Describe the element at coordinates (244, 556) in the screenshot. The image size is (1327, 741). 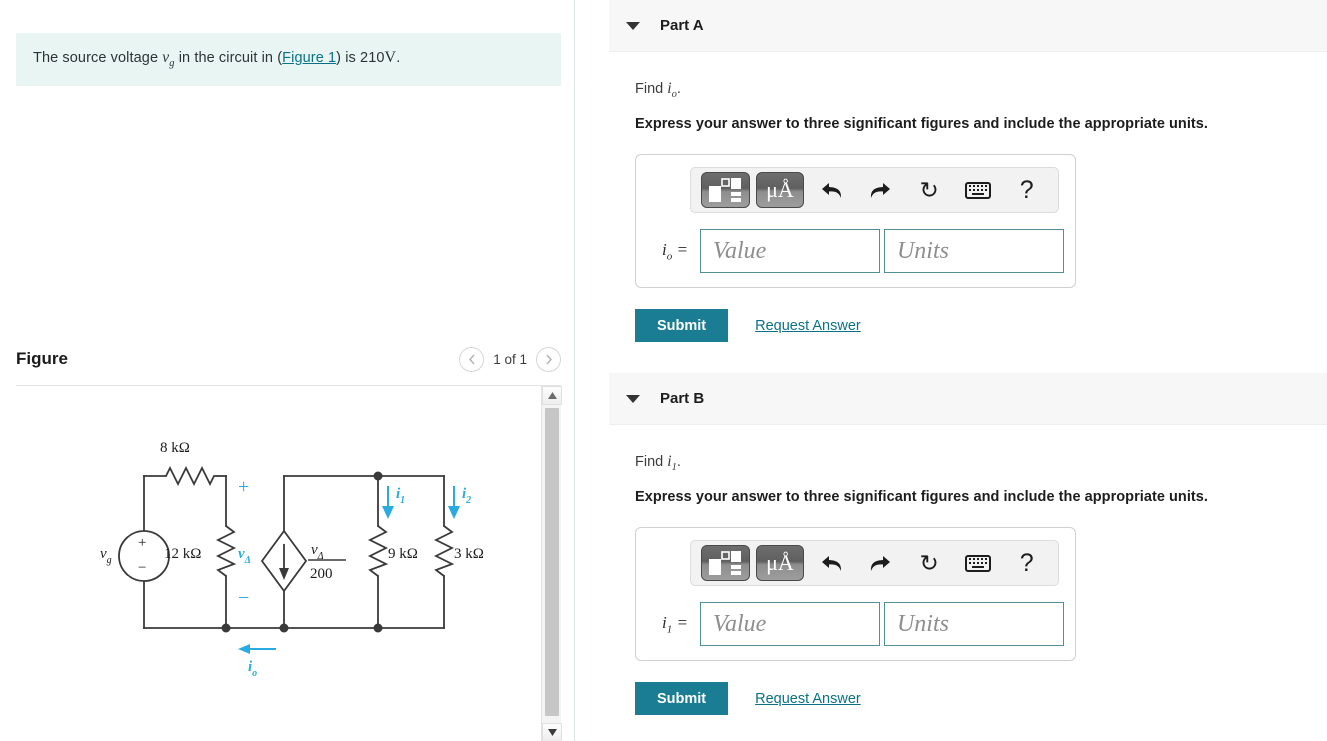
I see `vdelta-label: vΔ` at that location.